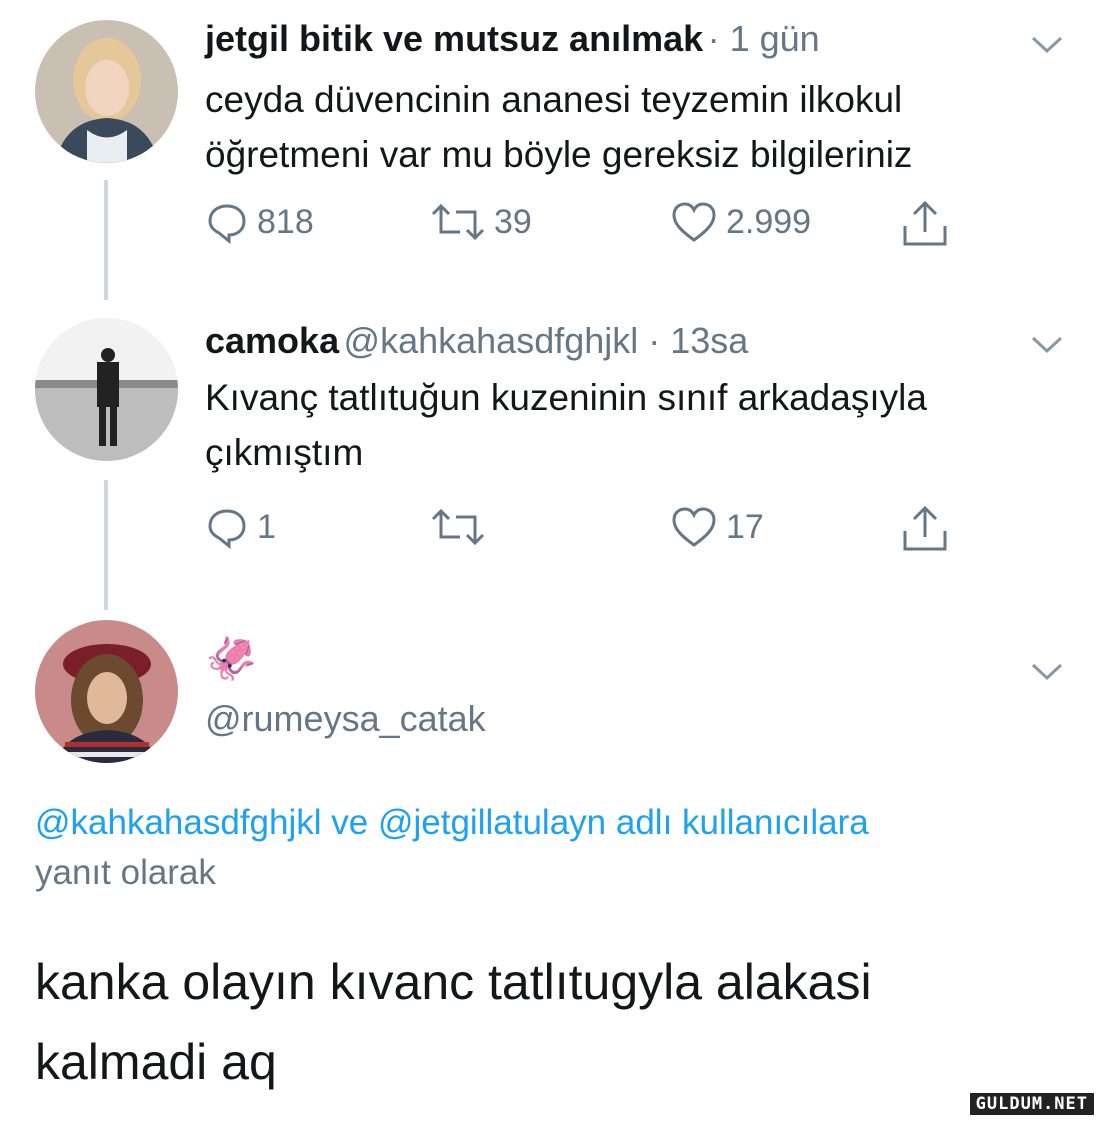 The image size is (1100, 1121). Describe the element at coordinates (742, 822) in the screenshot. I see `reply-suffix: adlı kullanıcılara` at that location.